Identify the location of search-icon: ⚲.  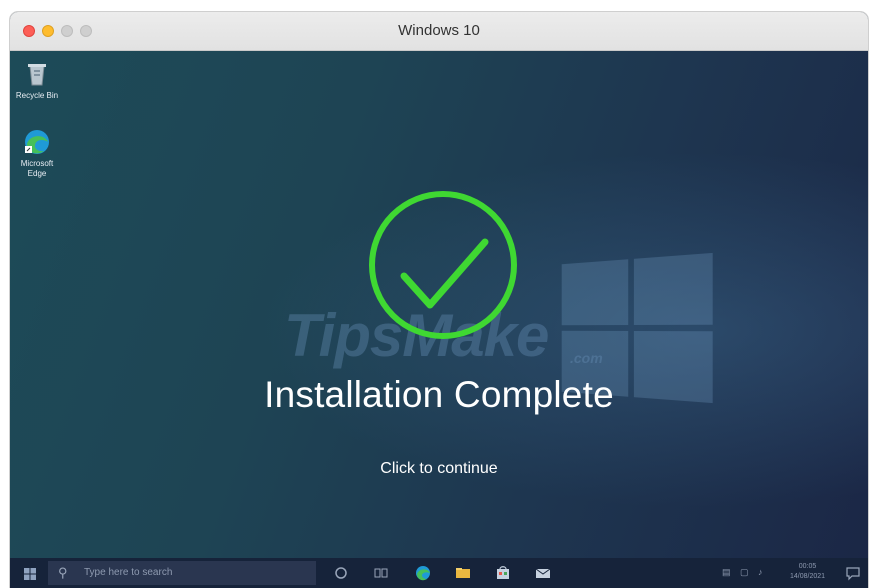
(63, 572).